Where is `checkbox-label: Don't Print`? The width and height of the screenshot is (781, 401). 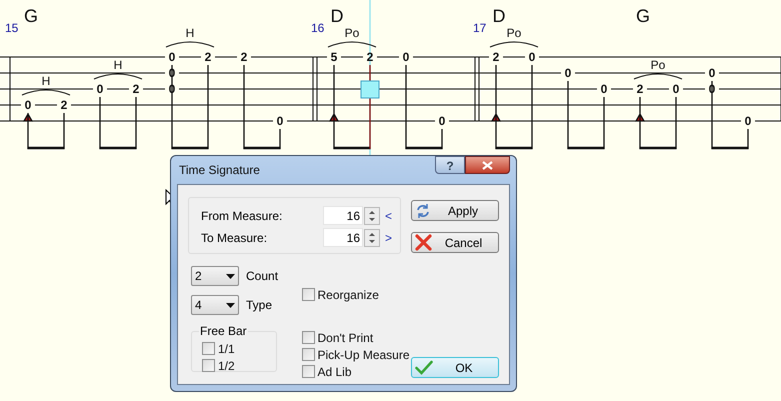 checkbox-label: Don't Print is located at coordinates (346, 338).